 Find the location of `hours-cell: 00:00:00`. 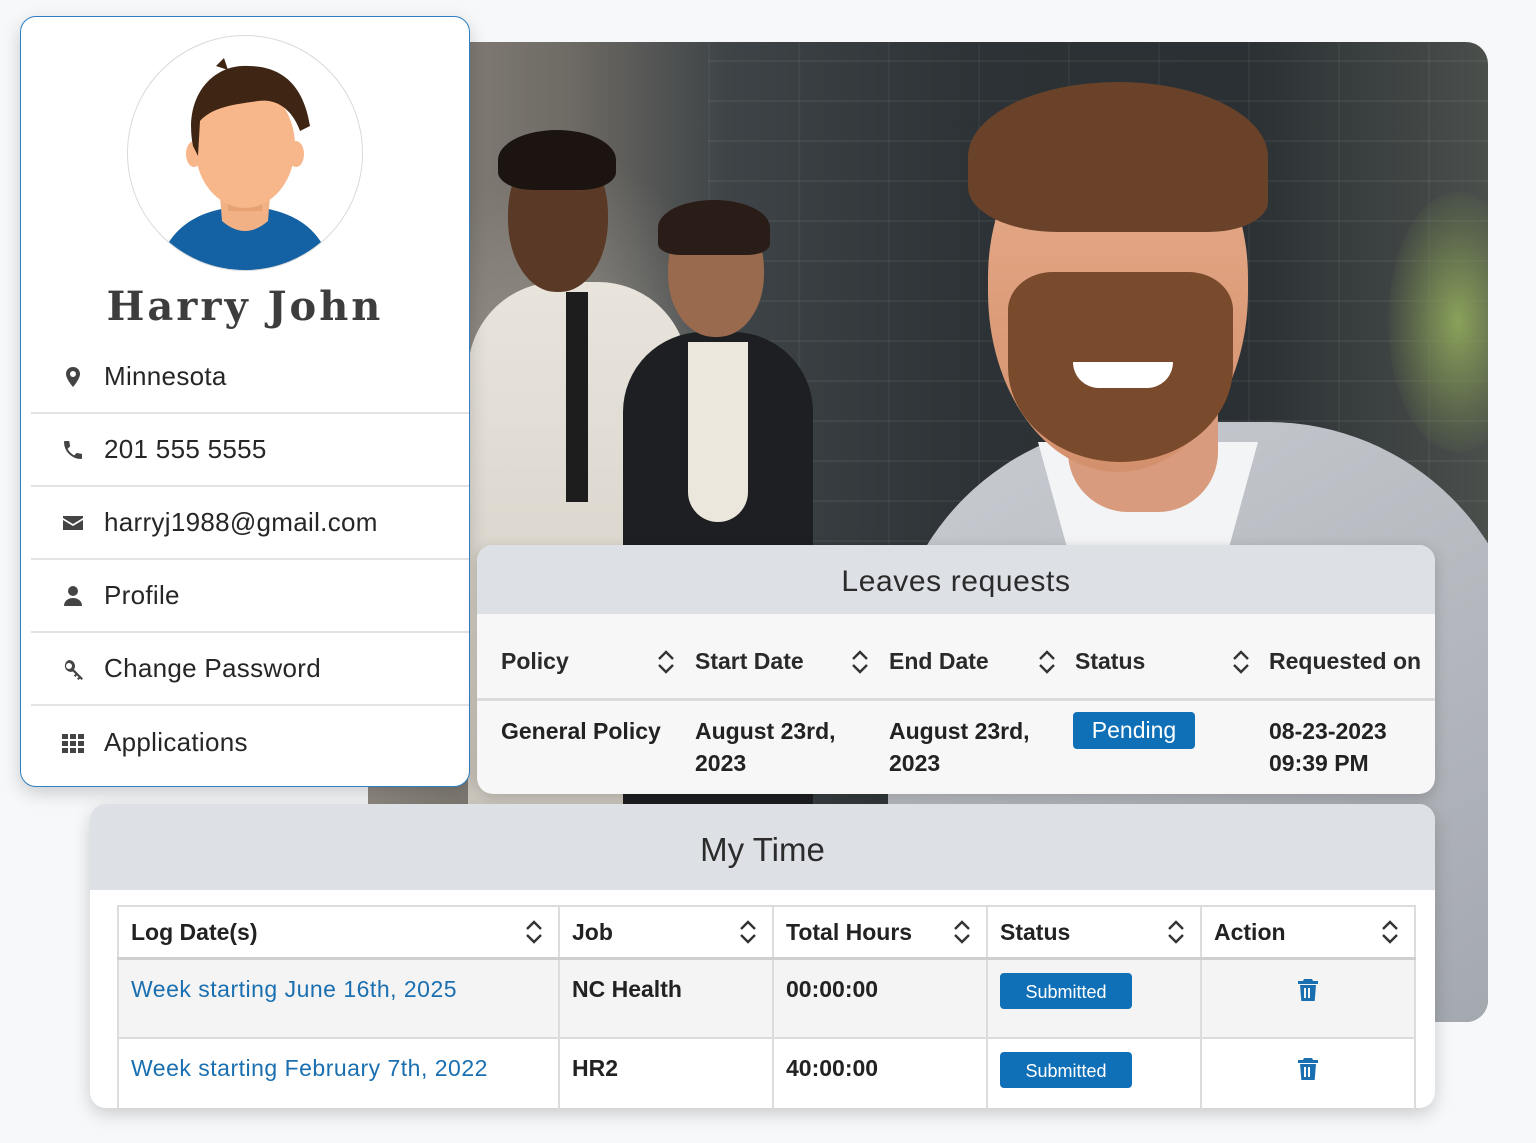

hours-cell: 00:00:00 is located at coordinates (880, 998).